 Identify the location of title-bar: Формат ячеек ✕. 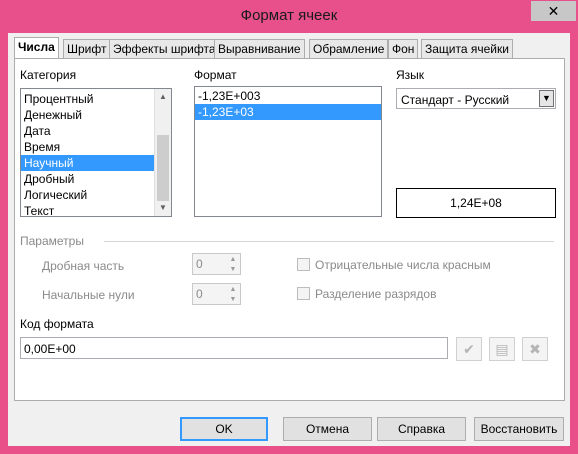
(289, 16).